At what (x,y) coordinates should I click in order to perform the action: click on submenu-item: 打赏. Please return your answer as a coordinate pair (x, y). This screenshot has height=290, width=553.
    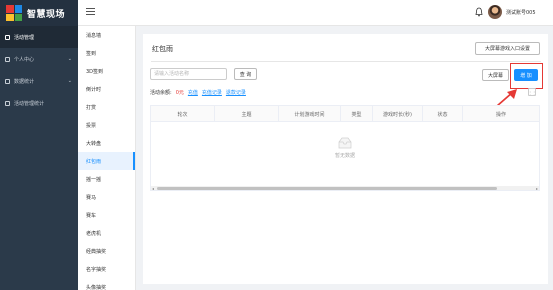
    Looking at the image, I should click on (106, 107).